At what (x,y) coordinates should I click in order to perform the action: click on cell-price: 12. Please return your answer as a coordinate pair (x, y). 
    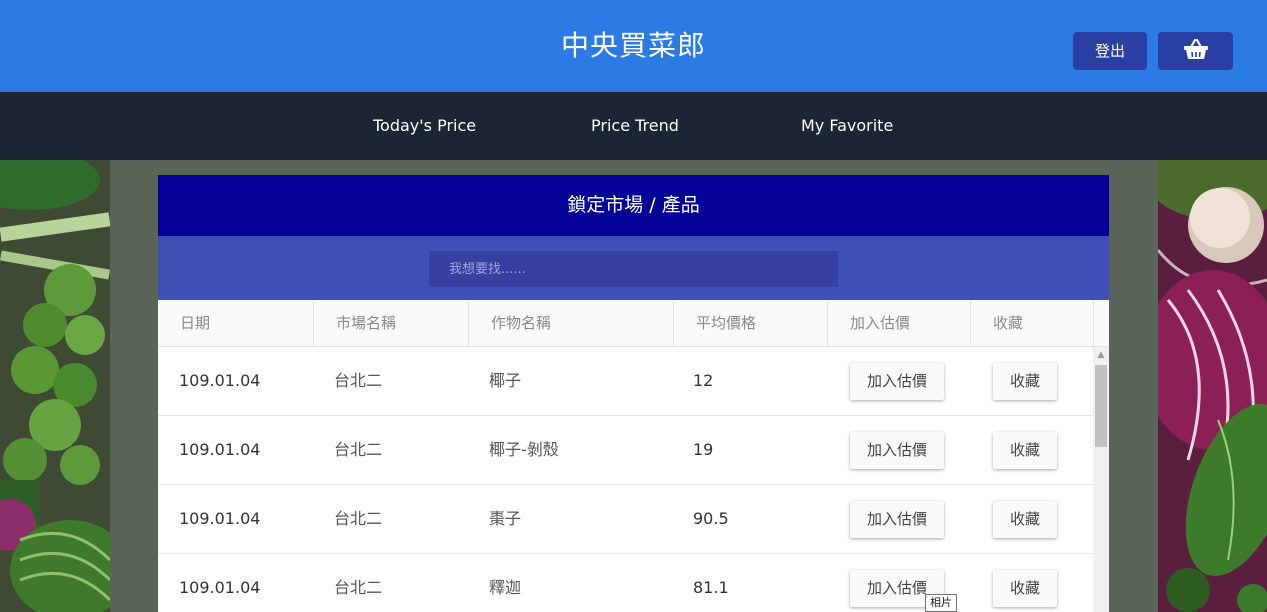
    Looking at the image, I should click on (703, 380).